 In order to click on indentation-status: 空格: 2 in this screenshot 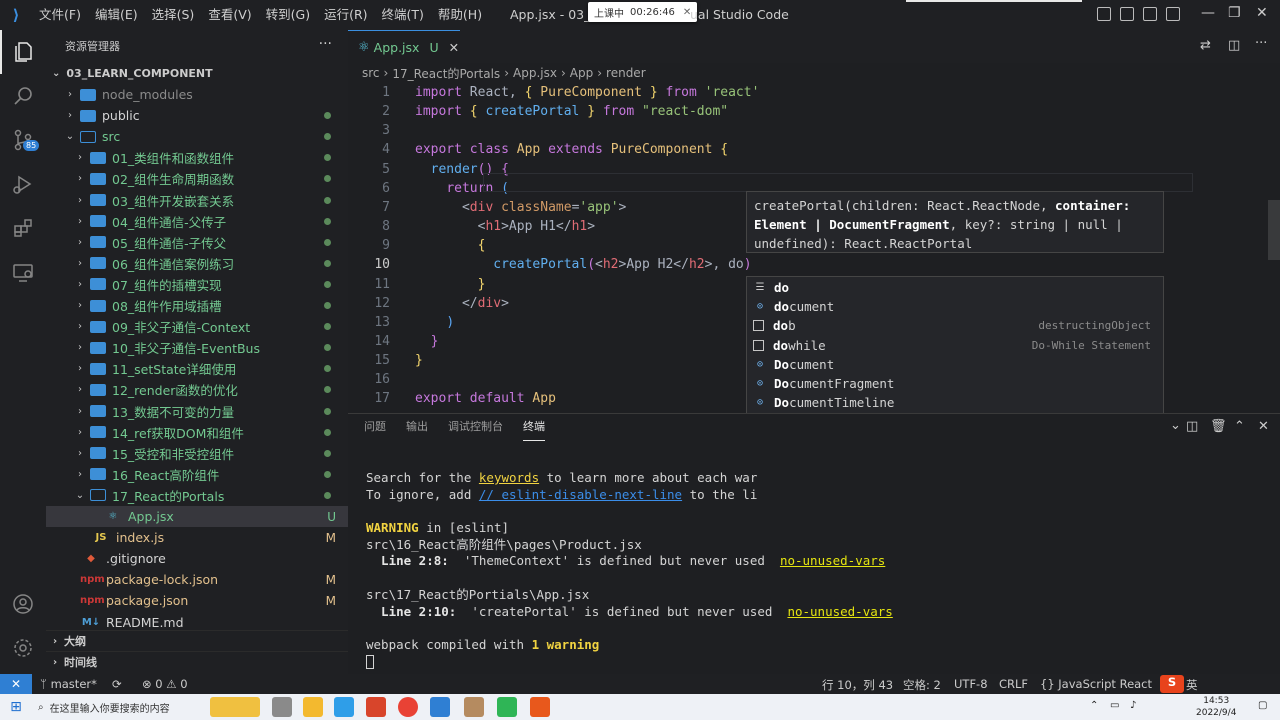, I will do `click(922, 685)`.